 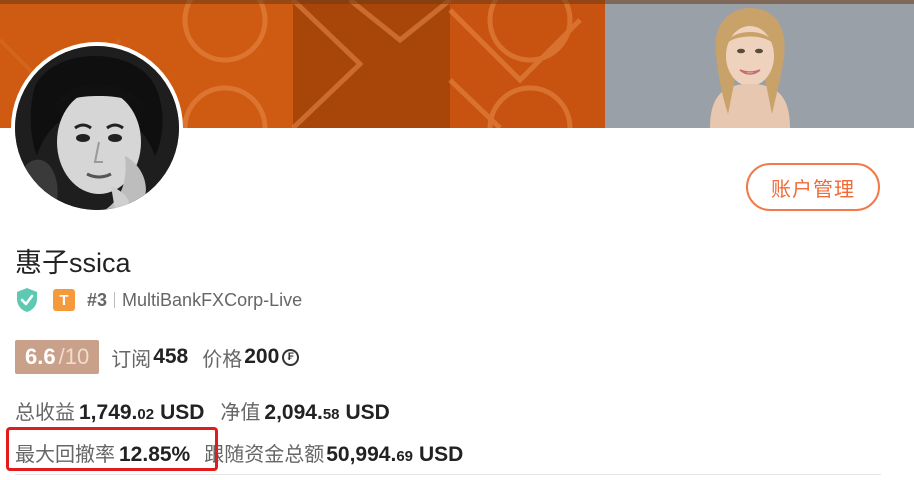 What do you see at coordinates (97, 299) in the screenshot?
I see `trader-rank: #3` at bounding box center [97, 299].